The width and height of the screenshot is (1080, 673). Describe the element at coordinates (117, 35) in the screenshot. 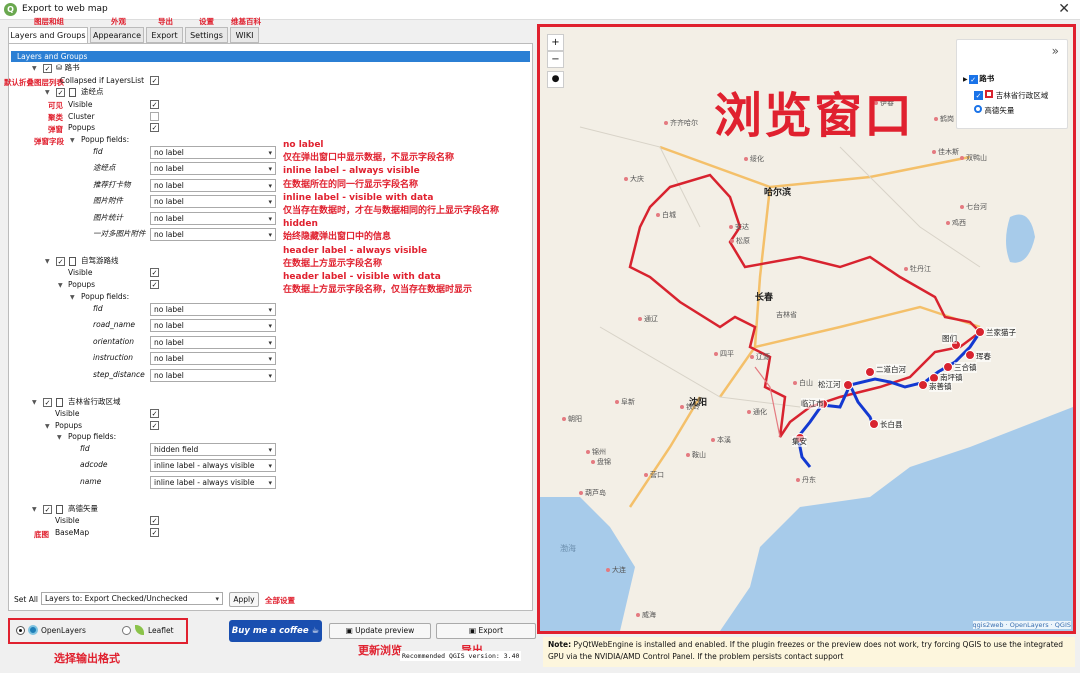

I see `tab-appearance: Appearance` at that location.